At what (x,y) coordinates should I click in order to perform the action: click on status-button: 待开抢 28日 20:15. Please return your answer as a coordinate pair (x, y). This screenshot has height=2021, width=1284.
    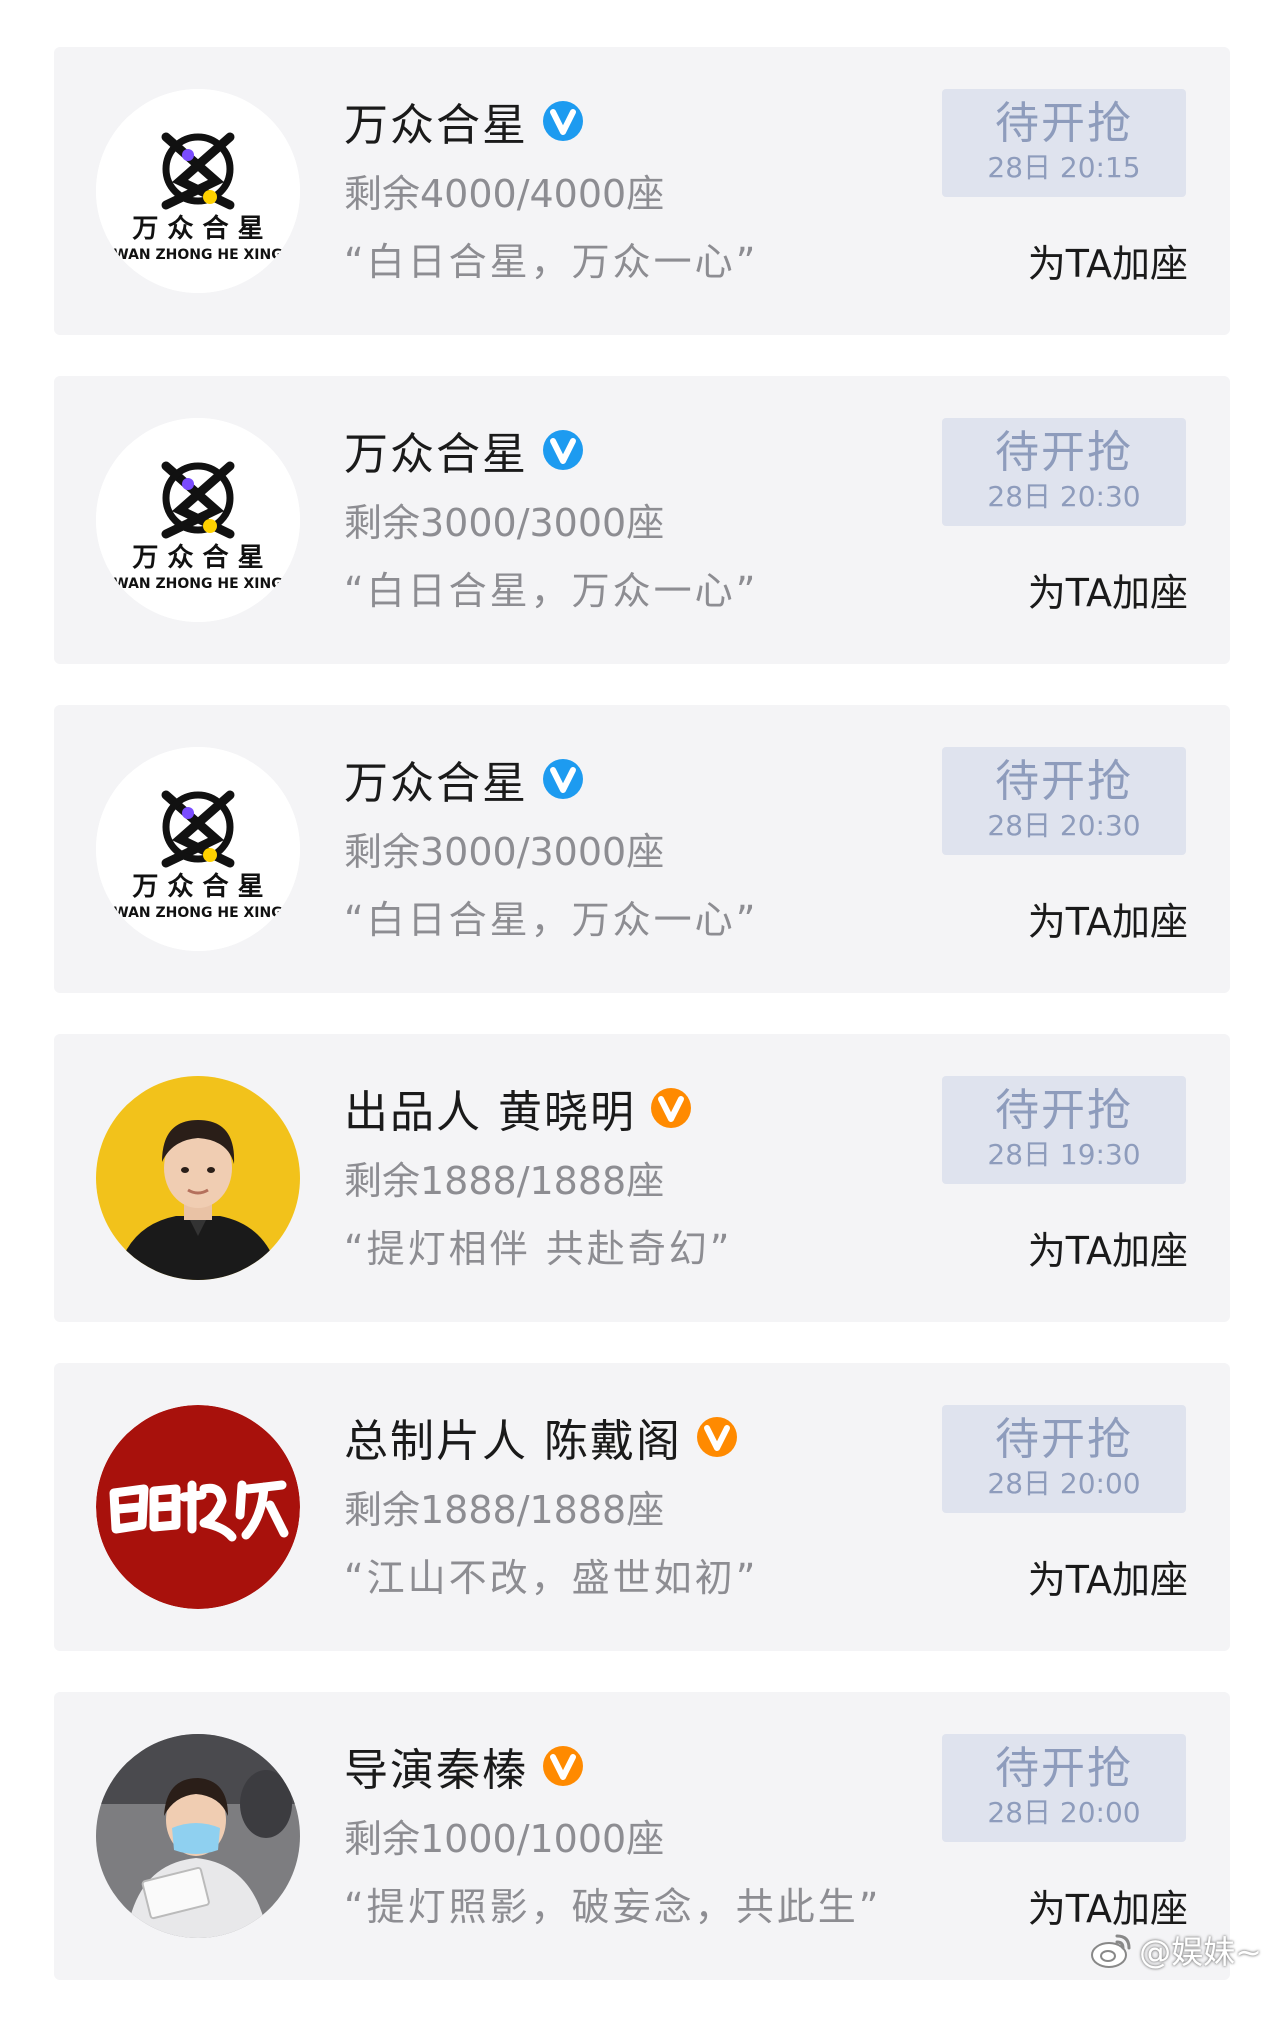
    Looking at the image, I should click on (1064, 143).